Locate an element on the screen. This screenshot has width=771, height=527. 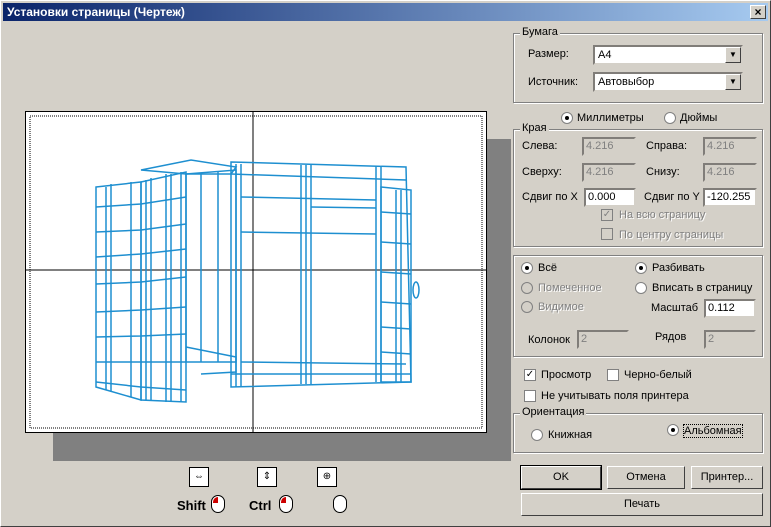
paper-source-label: Источник: is located at coordinates (553, 82).